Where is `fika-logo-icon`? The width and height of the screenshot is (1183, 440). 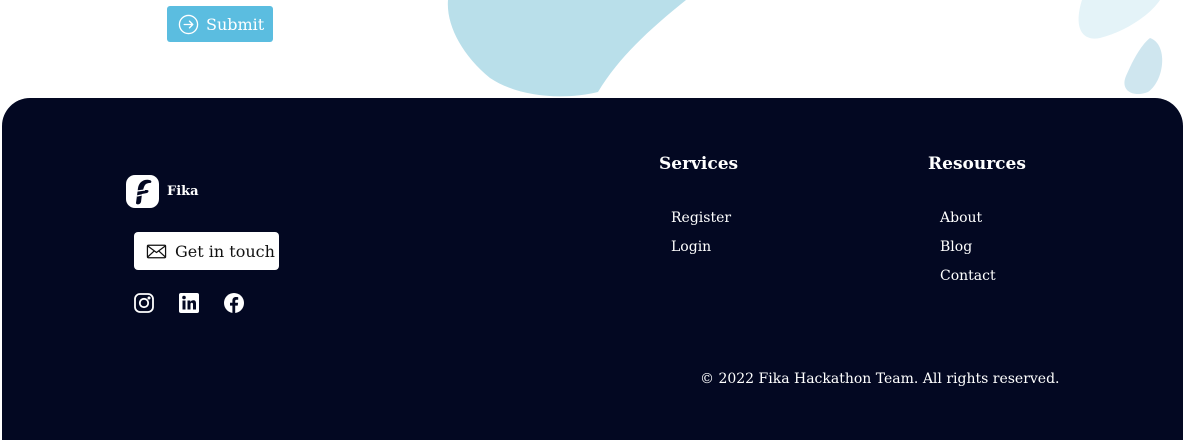 fika-logo-icon is located at coordinates (142, 191).